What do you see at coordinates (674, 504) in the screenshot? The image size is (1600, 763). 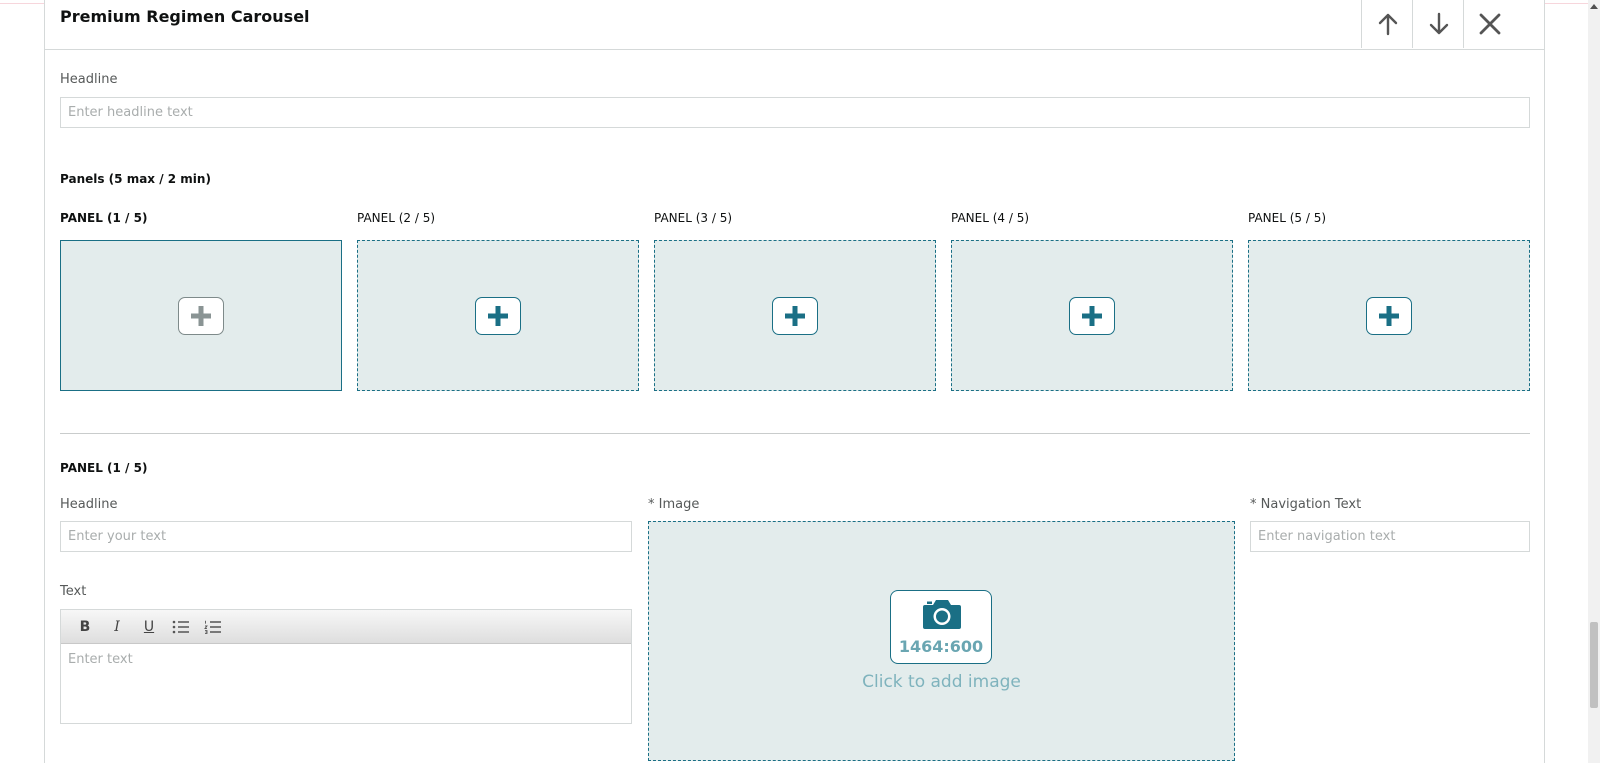 I see `image-label: * Image` at bounding box center [674, 504].